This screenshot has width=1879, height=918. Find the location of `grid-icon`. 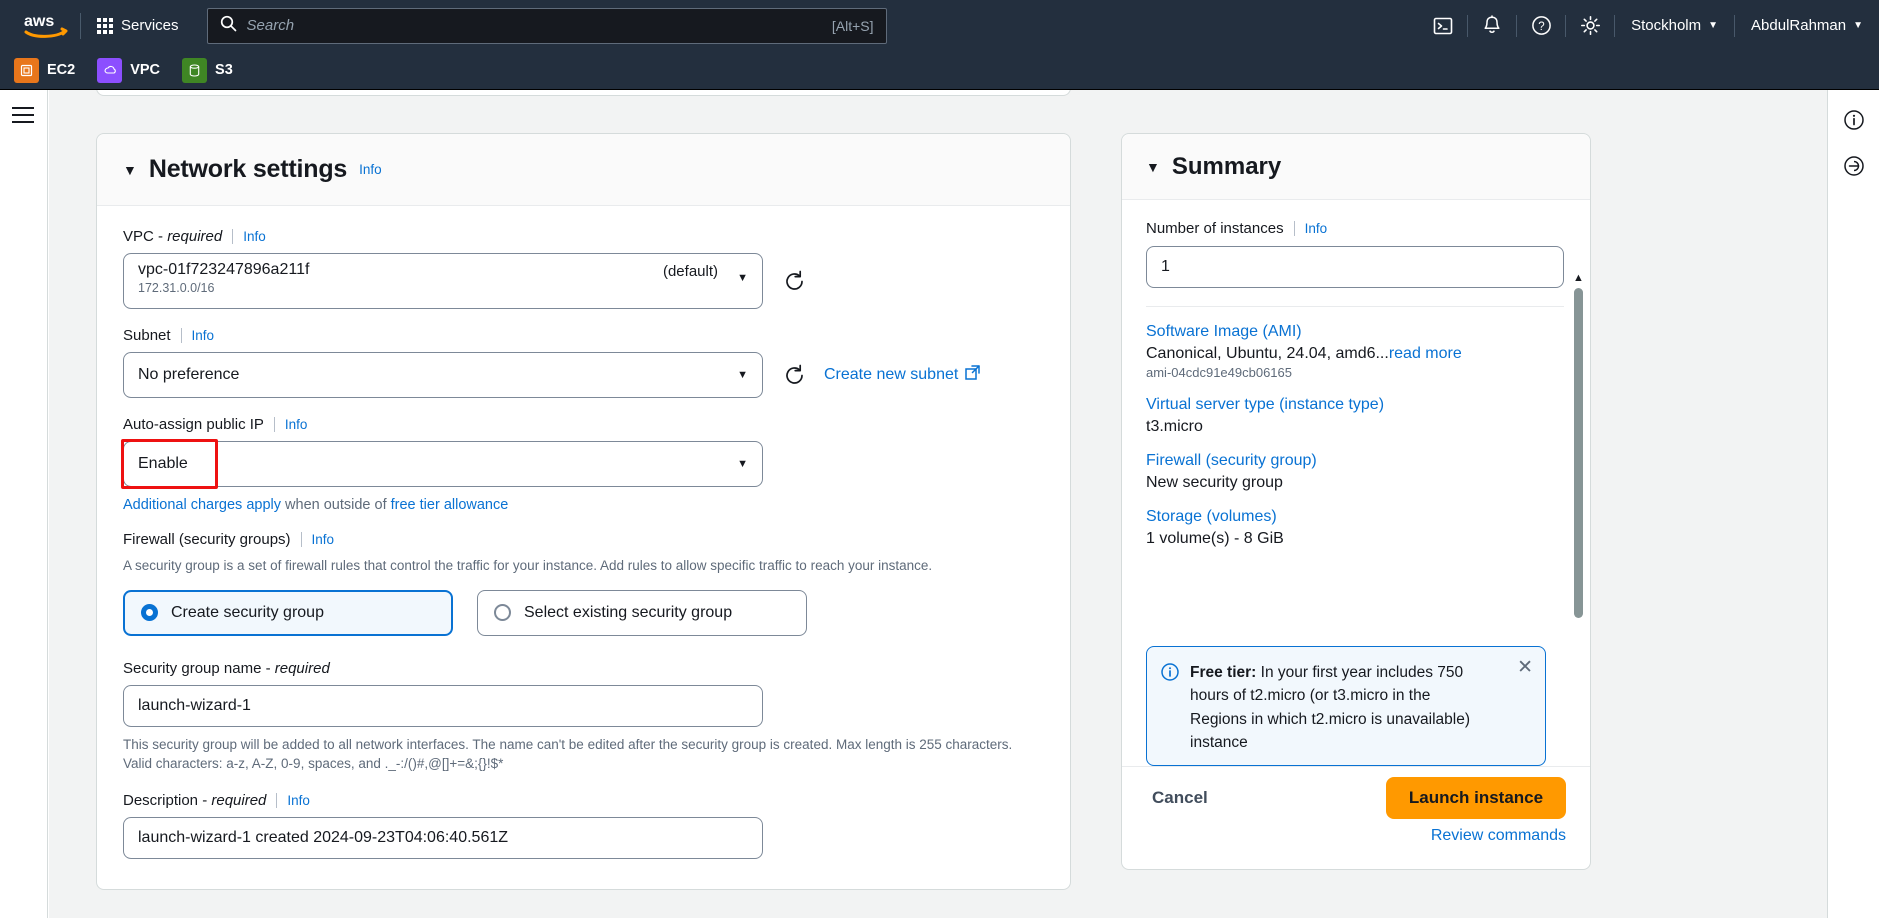

grid-icon is located at coordinates (105, 25).